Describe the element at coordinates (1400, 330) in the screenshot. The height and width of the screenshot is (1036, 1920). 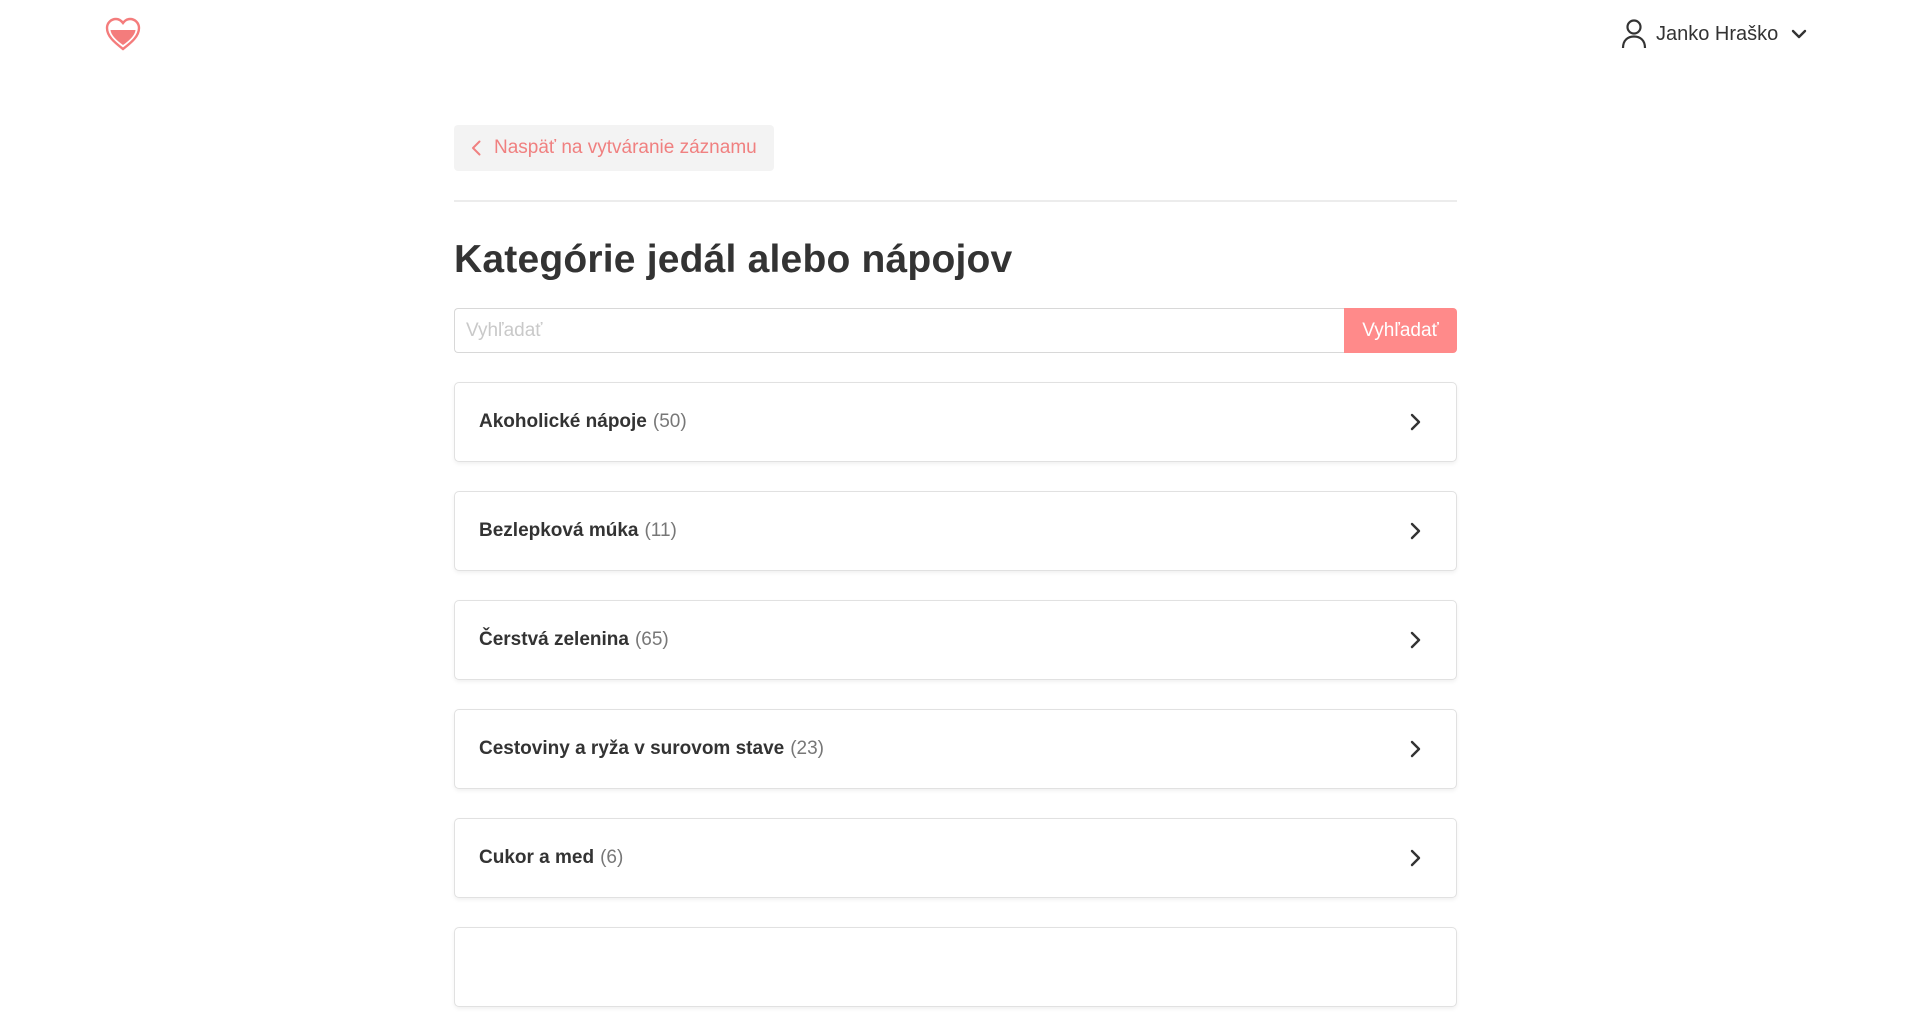
I see `search-button: Vyhľadať` at that location.